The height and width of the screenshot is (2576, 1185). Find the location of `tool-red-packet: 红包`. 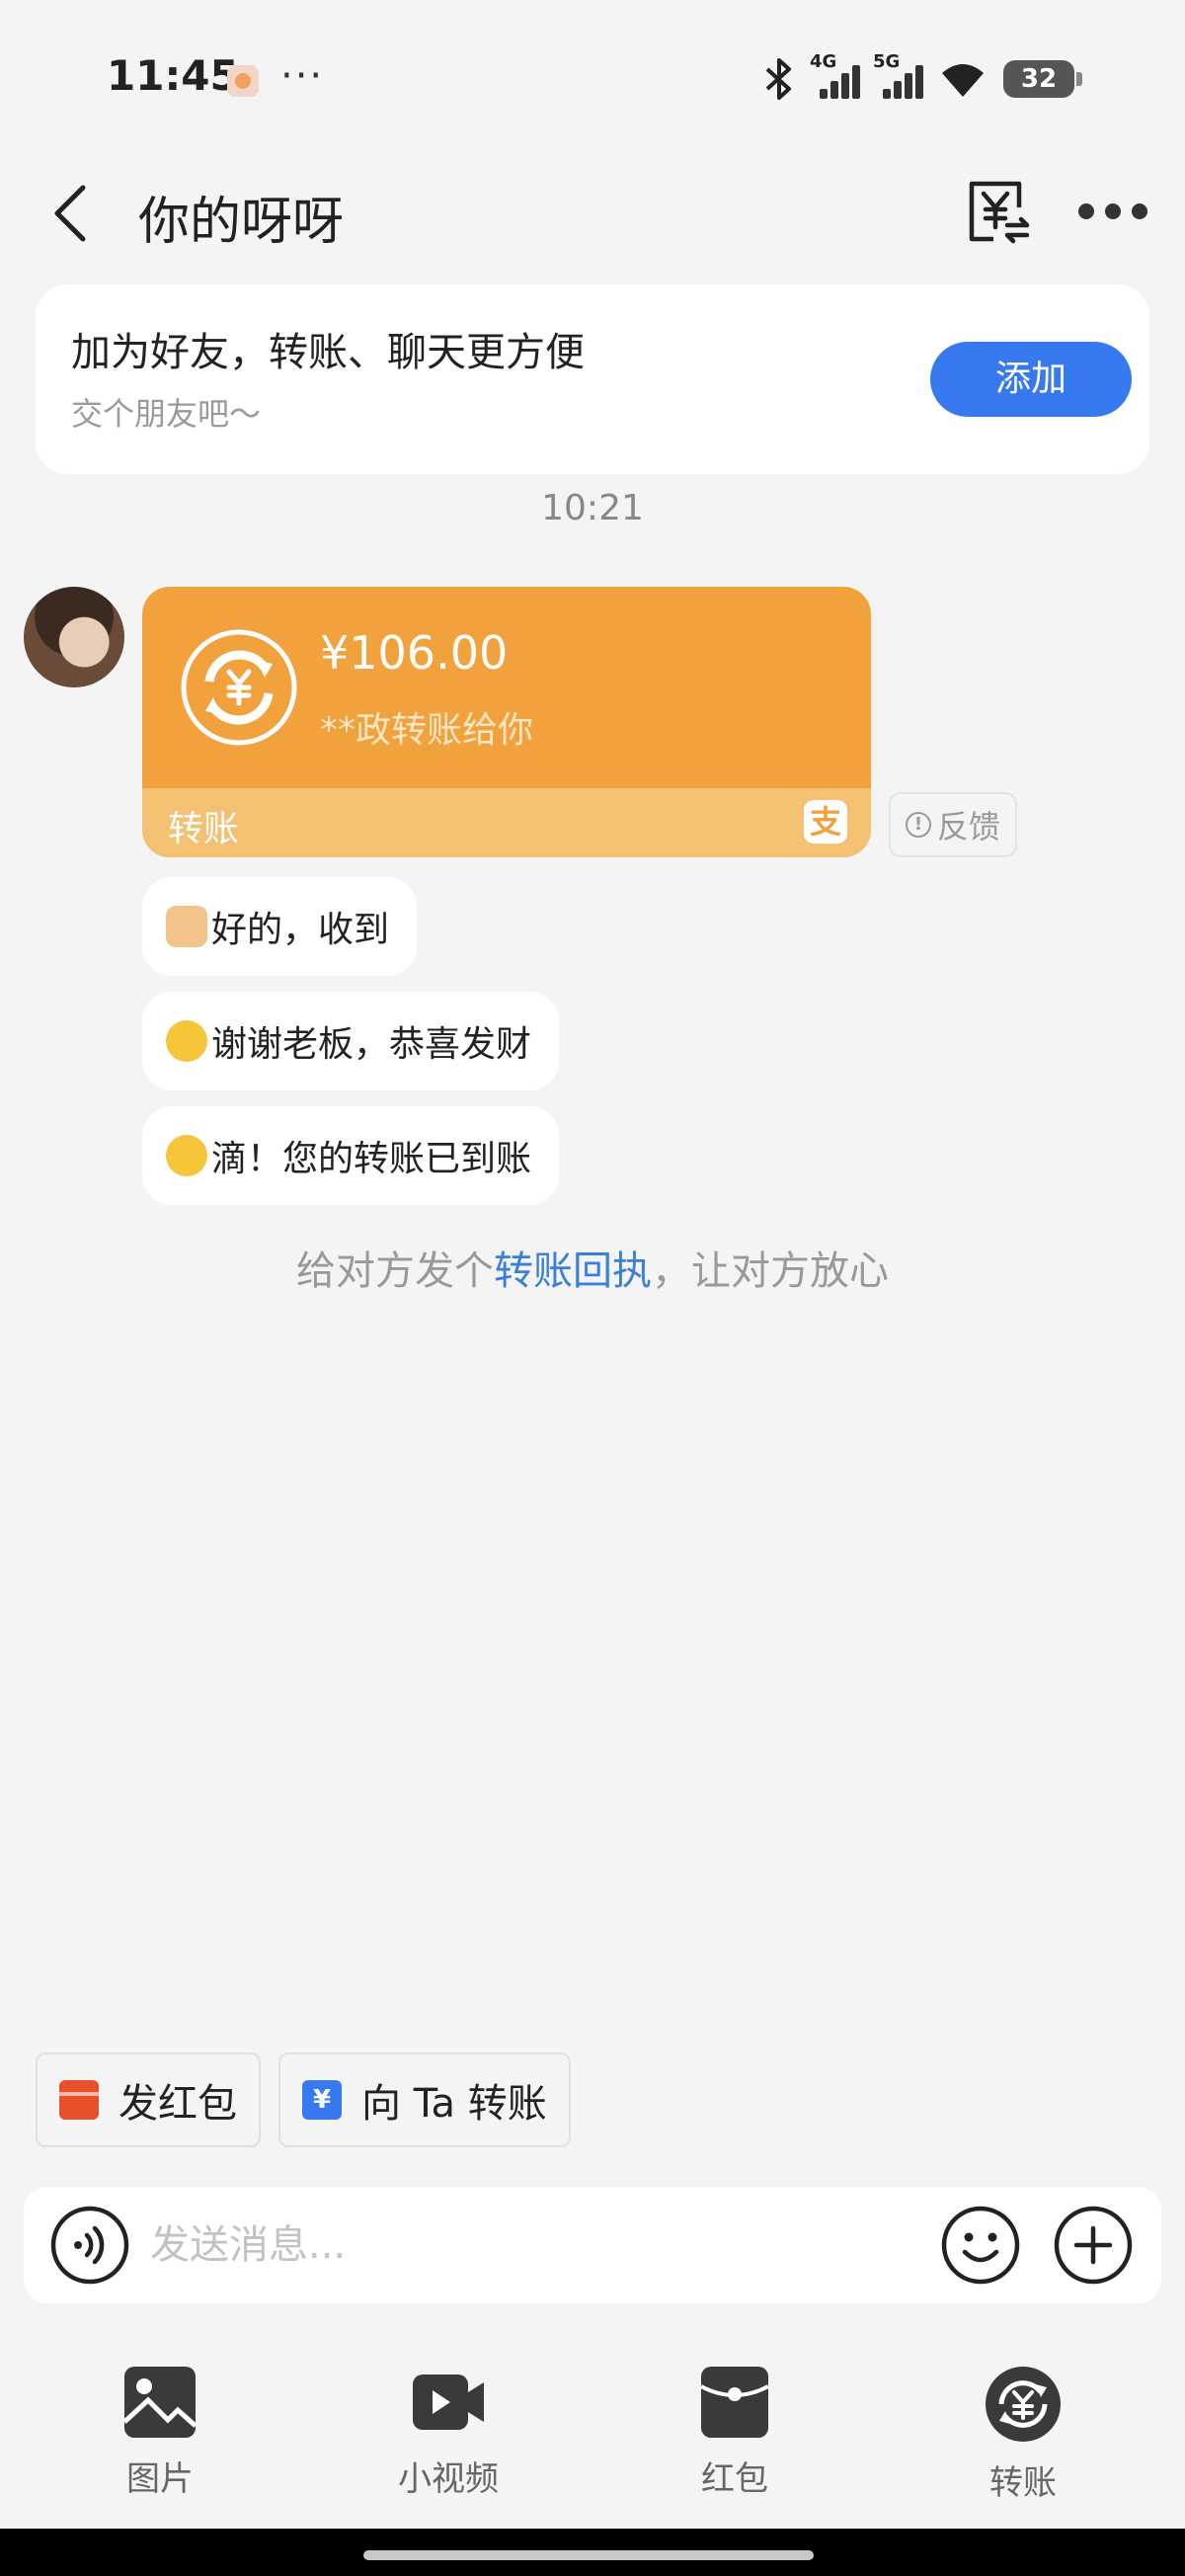

tool-red-packet: 红包 is located at coordinates (735, 2444).